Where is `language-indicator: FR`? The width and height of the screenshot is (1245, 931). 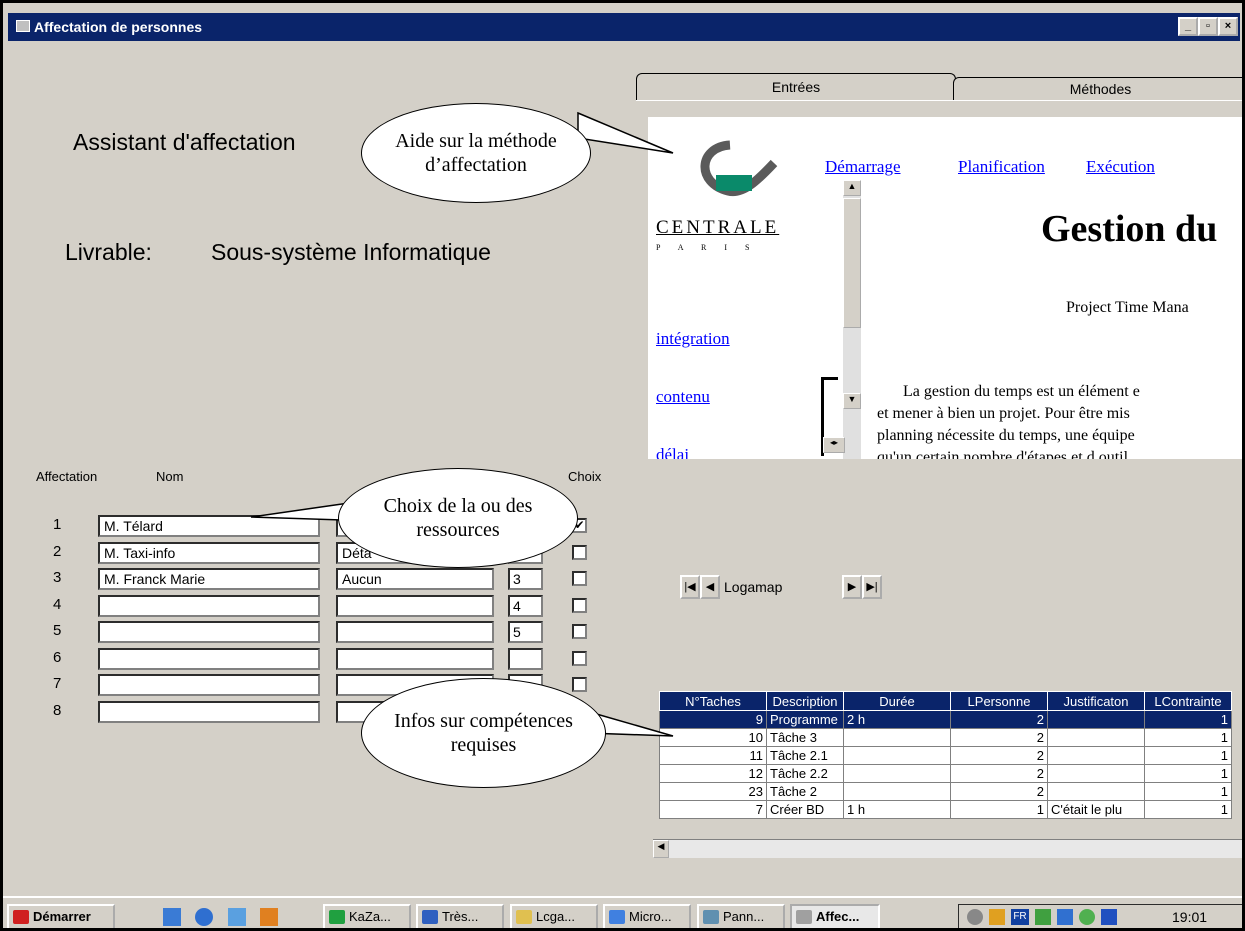
language-indicator: FR is located at coordinates (1020, 917).